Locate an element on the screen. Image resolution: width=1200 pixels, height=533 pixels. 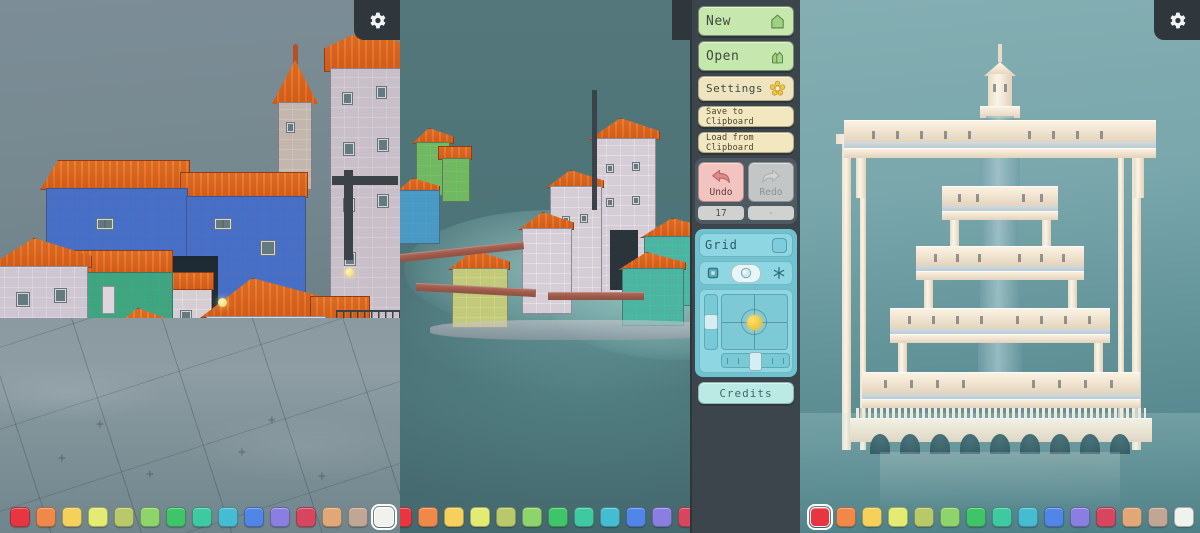
redo-label: Redo is located at coordinates (771, 192).